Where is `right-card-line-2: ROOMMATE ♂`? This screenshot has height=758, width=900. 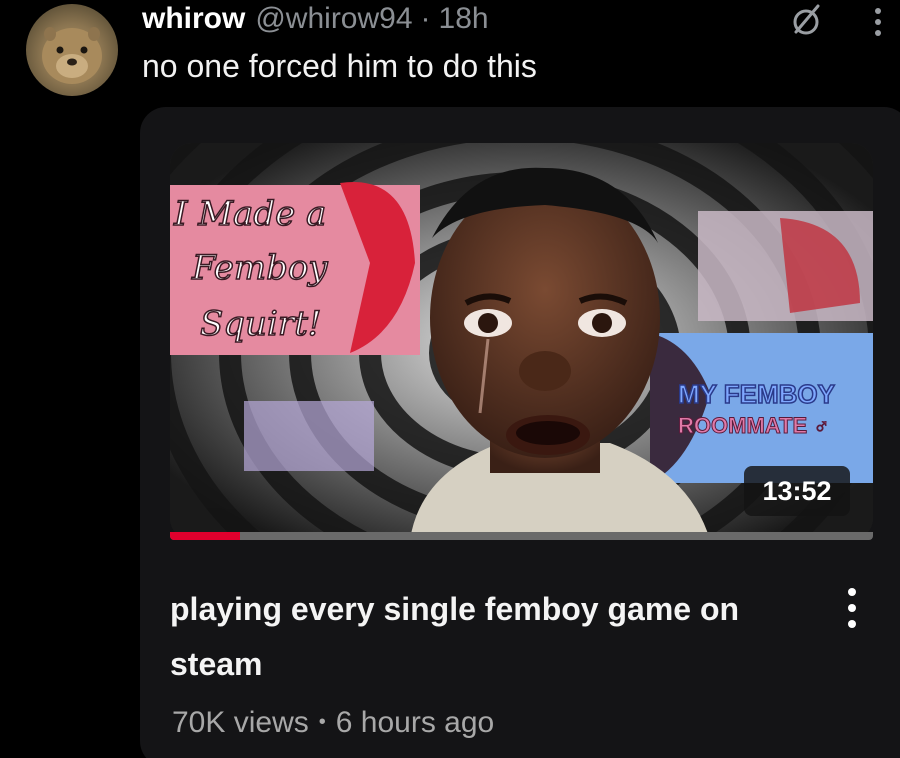
right-card-line-2: ROOMMATE ♂ is located at coordinates (754, 425).